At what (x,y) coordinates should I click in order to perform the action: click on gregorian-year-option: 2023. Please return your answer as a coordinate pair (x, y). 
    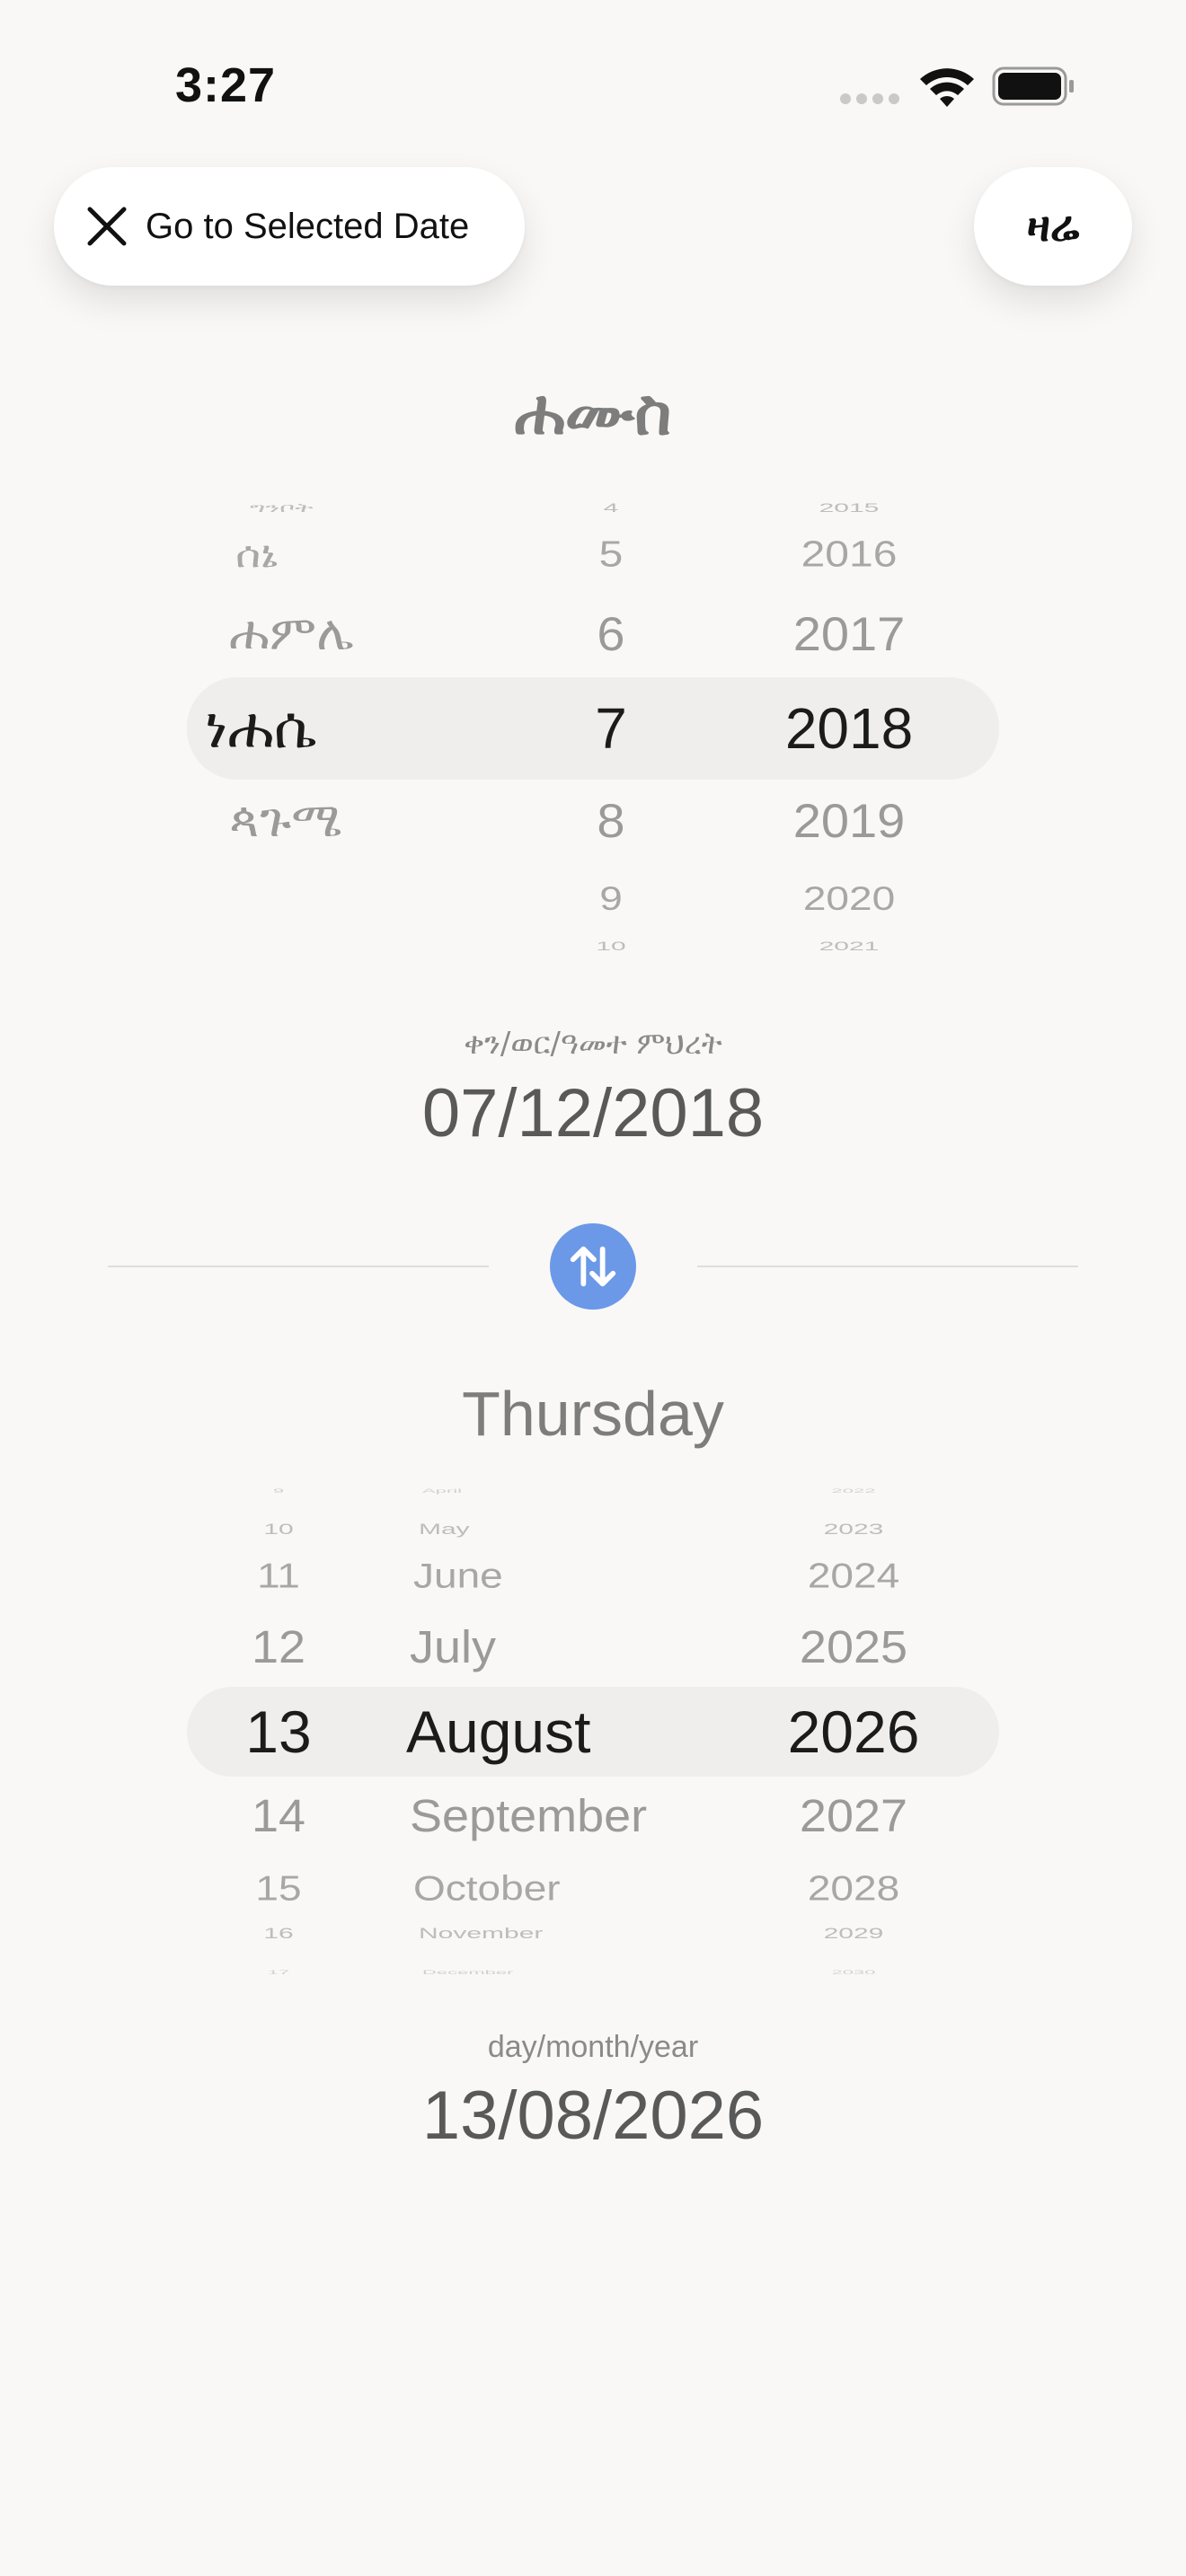
    Looking at the image, I should click on (854, 1530).